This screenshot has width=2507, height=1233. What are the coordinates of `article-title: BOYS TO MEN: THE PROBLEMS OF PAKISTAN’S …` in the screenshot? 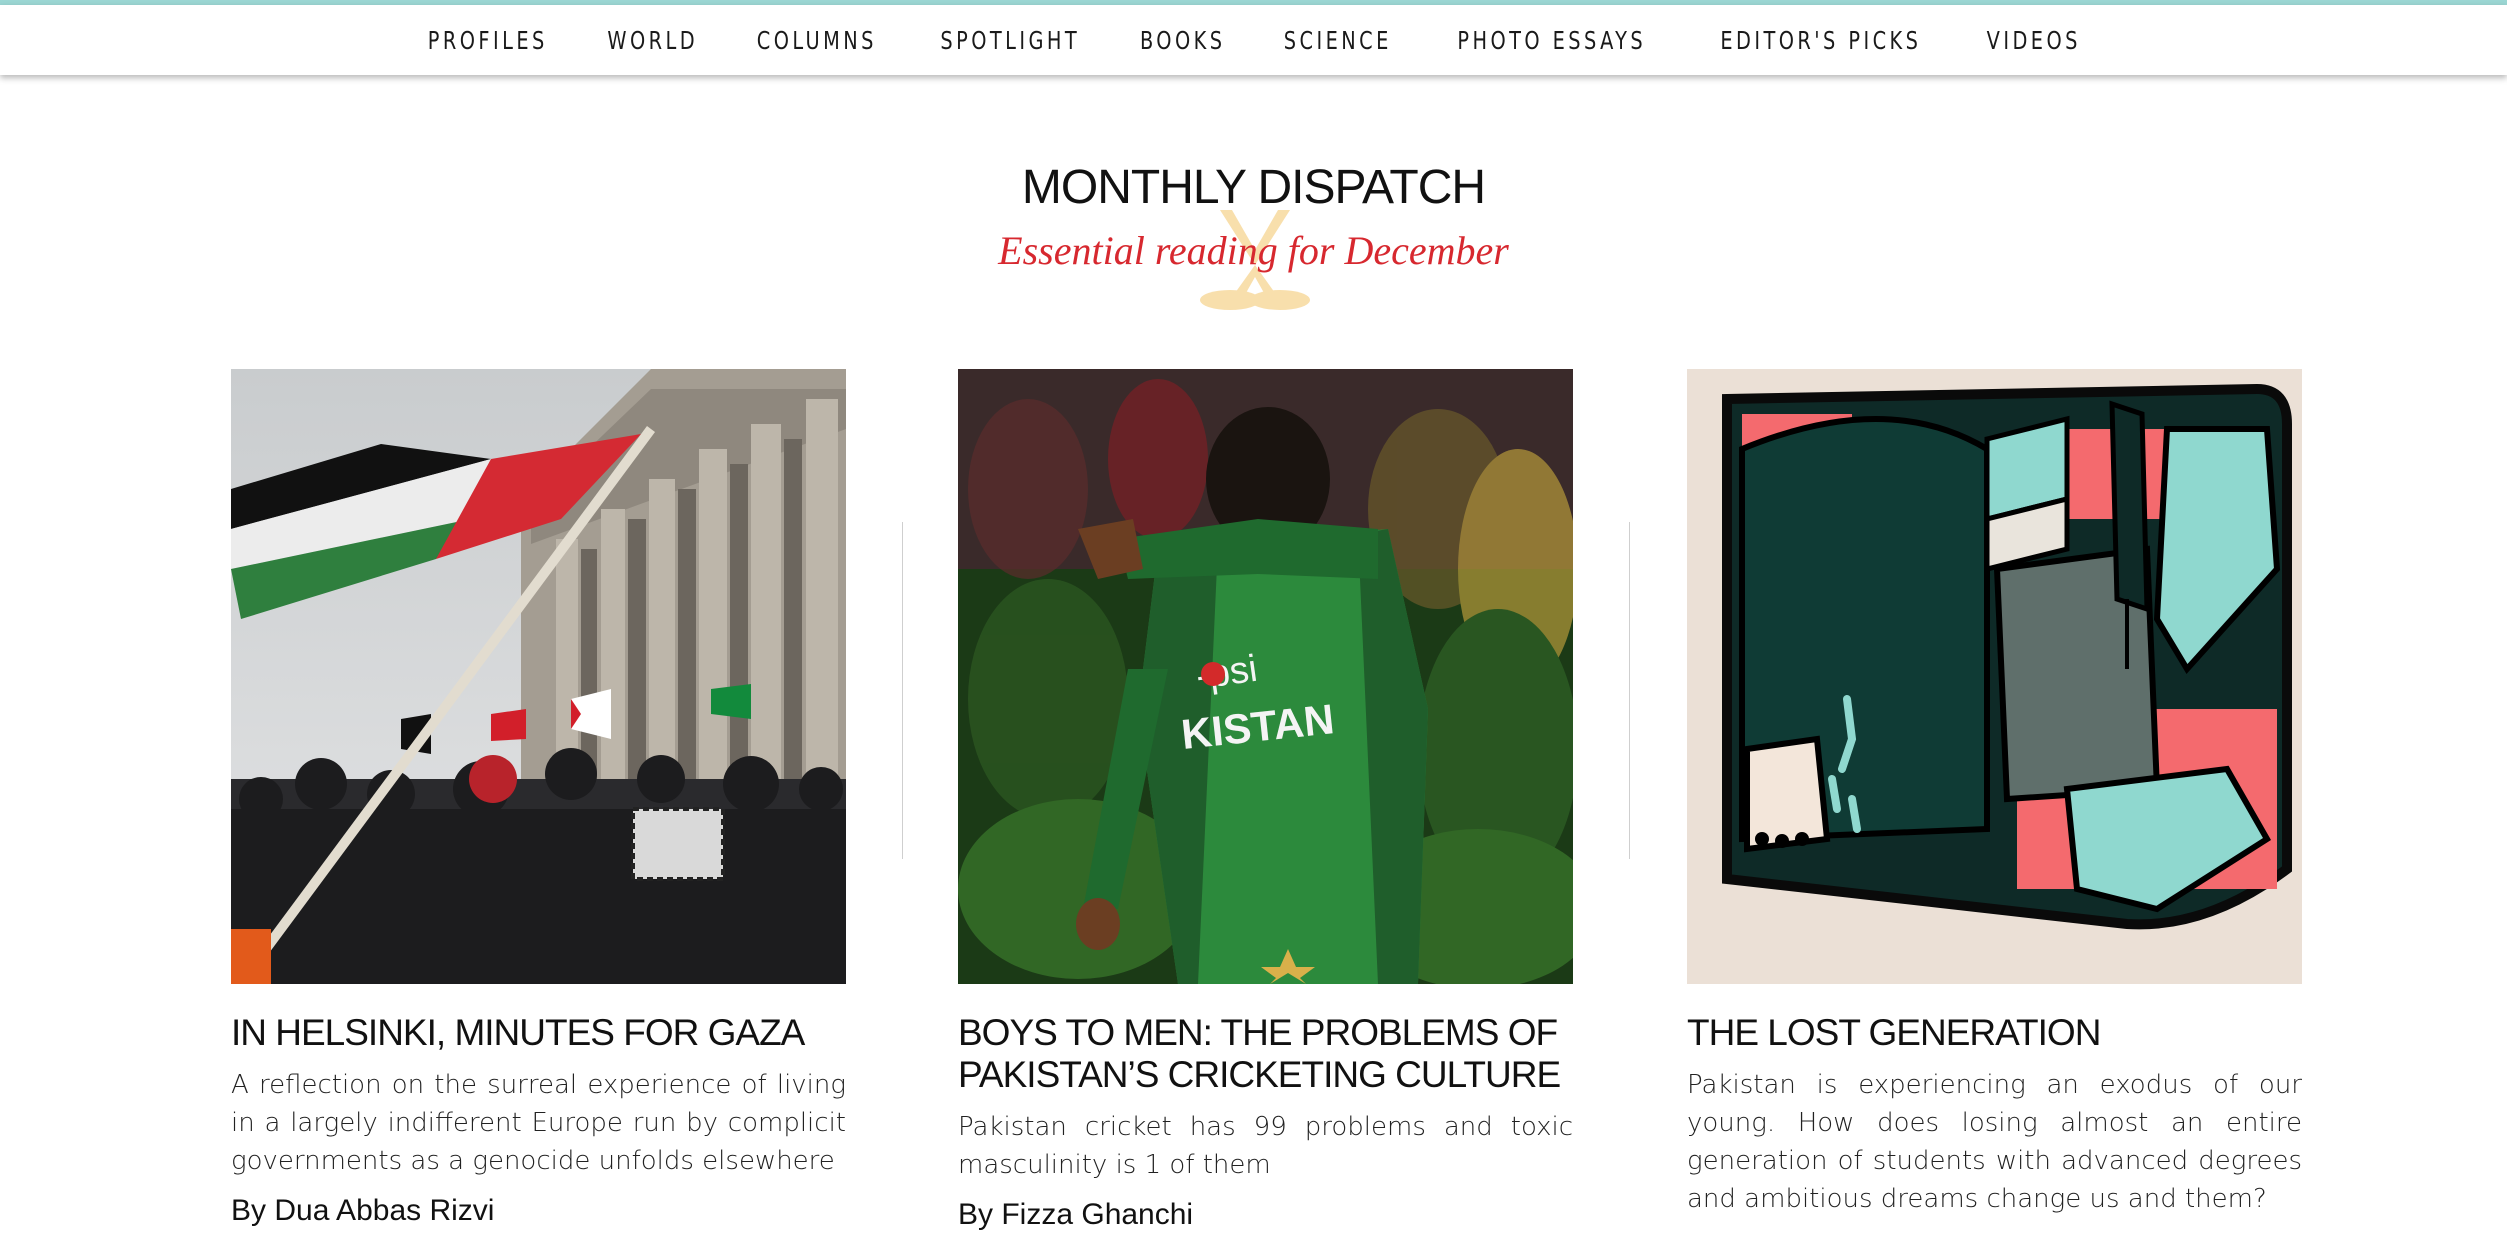 It's located at (1265, 1054).